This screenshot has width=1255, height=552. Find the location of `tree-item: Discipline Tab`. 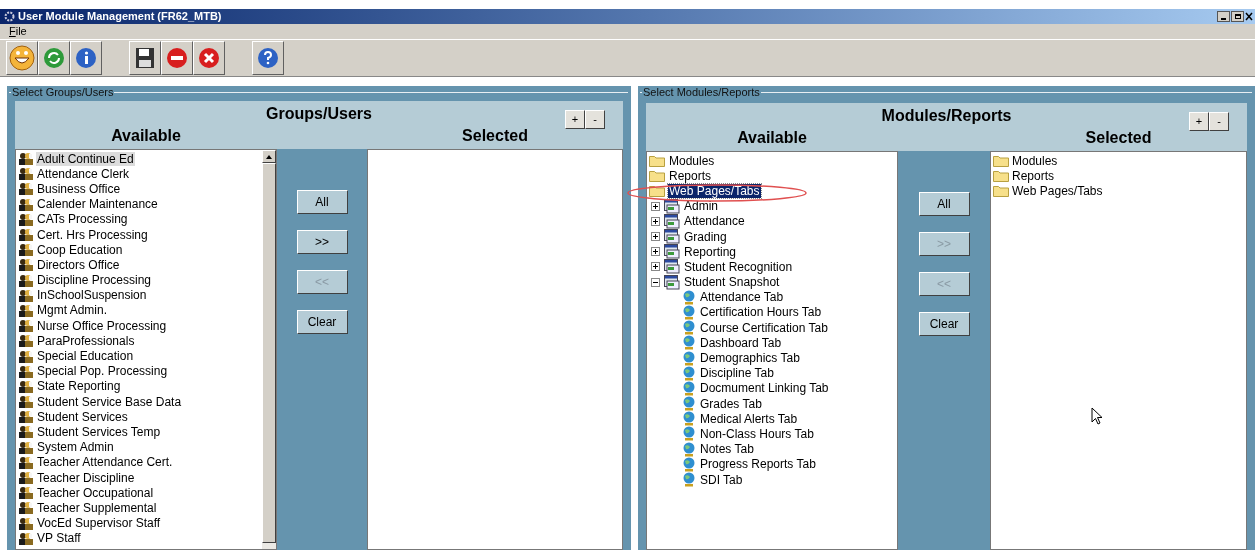

tree-item: Discipline Tab is located at coordinates (737, 373).